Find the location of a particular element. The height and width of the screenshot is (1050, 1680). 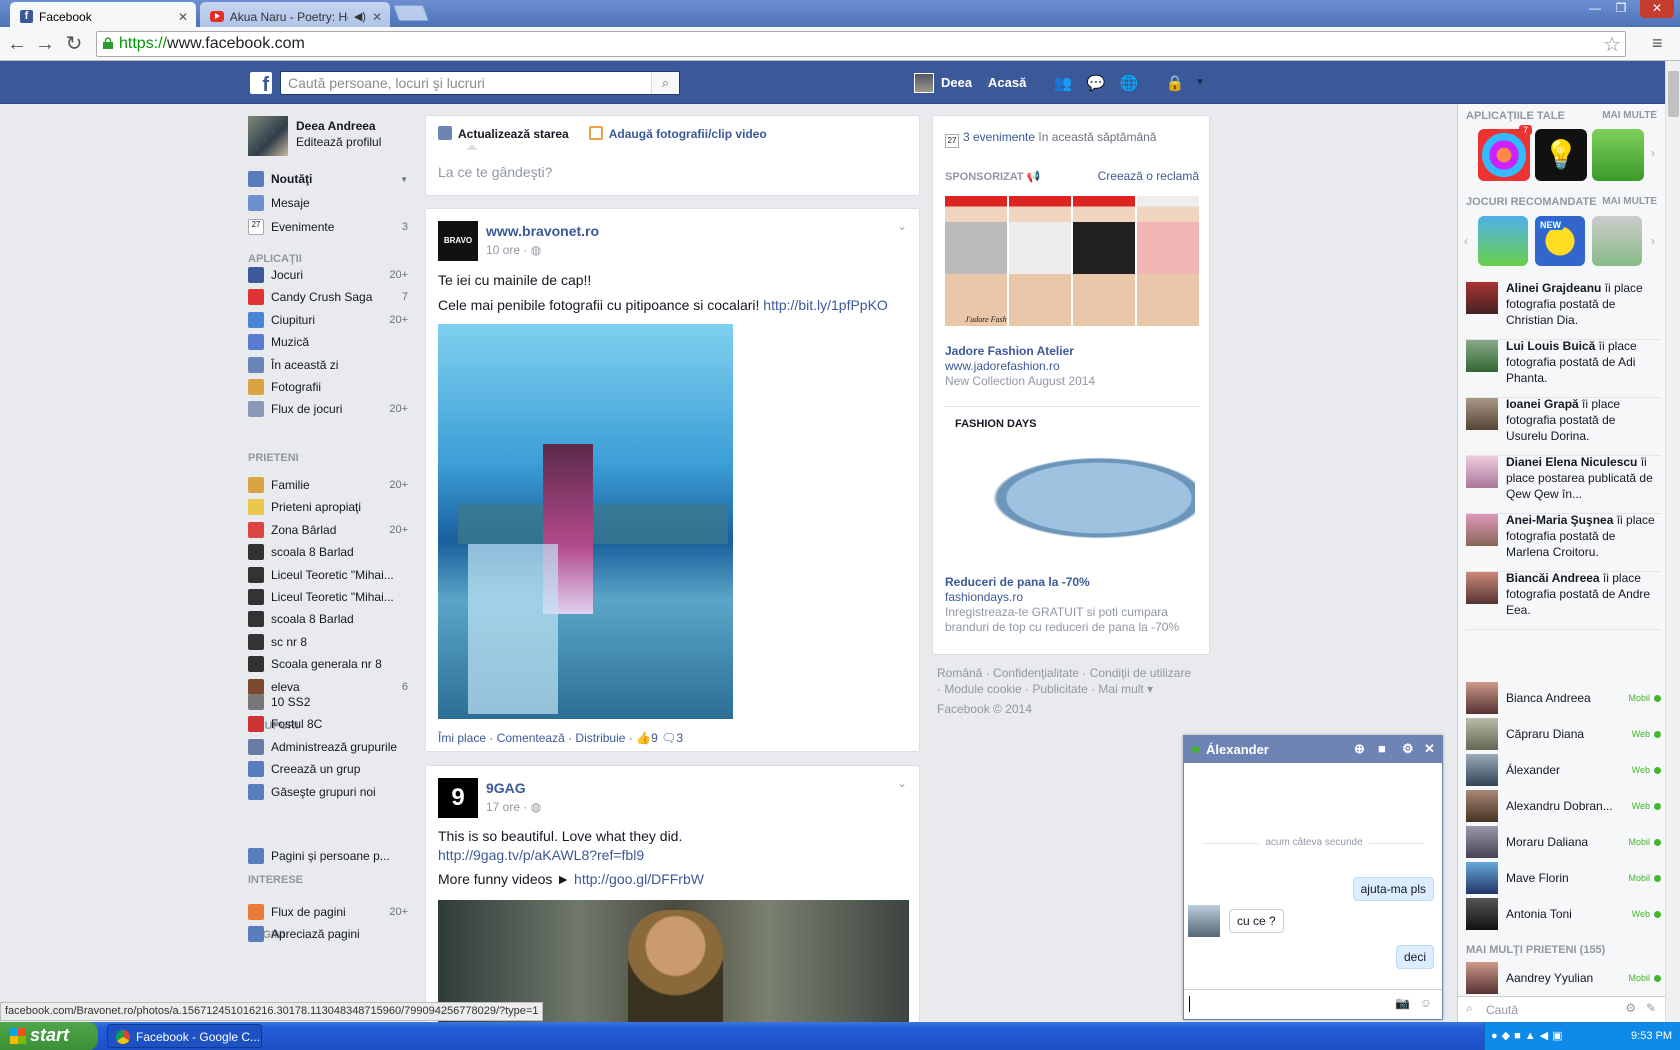

chat-friend: Aandrey Yyulian Mobil is located at coordinates (1563, 978).